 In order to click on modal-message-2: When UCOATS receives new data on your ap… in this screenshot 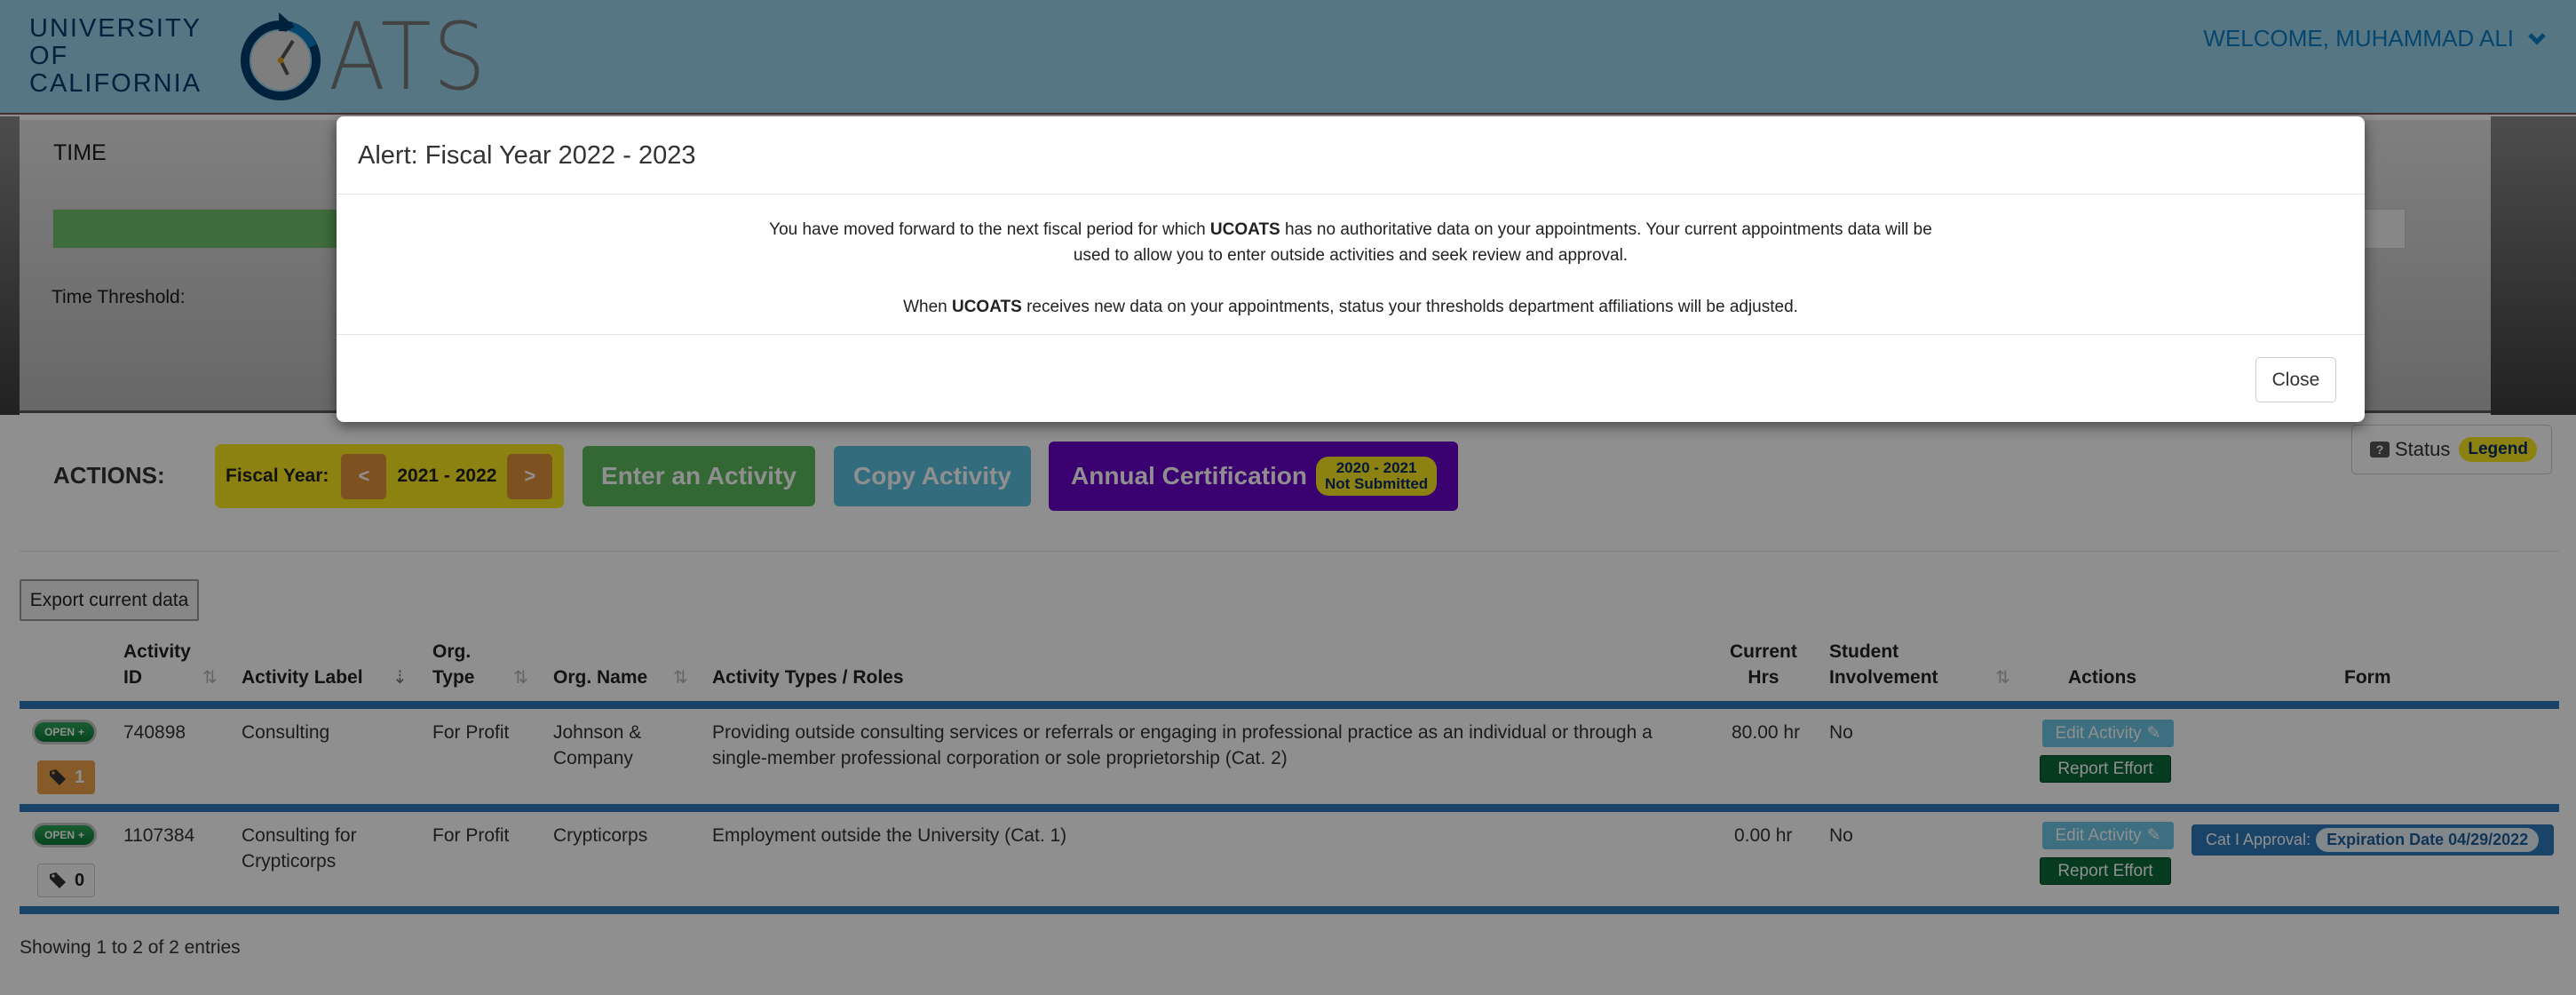, I will do `click(1351, 307)`.